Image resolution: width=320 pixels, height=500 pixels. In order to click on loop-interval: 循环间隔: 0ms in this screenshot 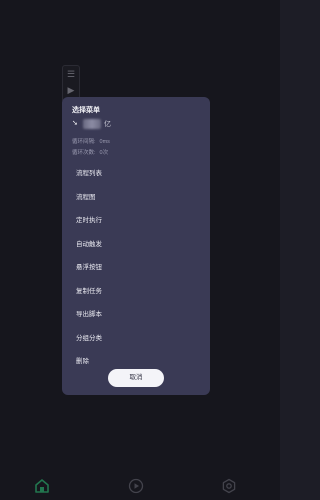, I will do `click(91, 141)`.